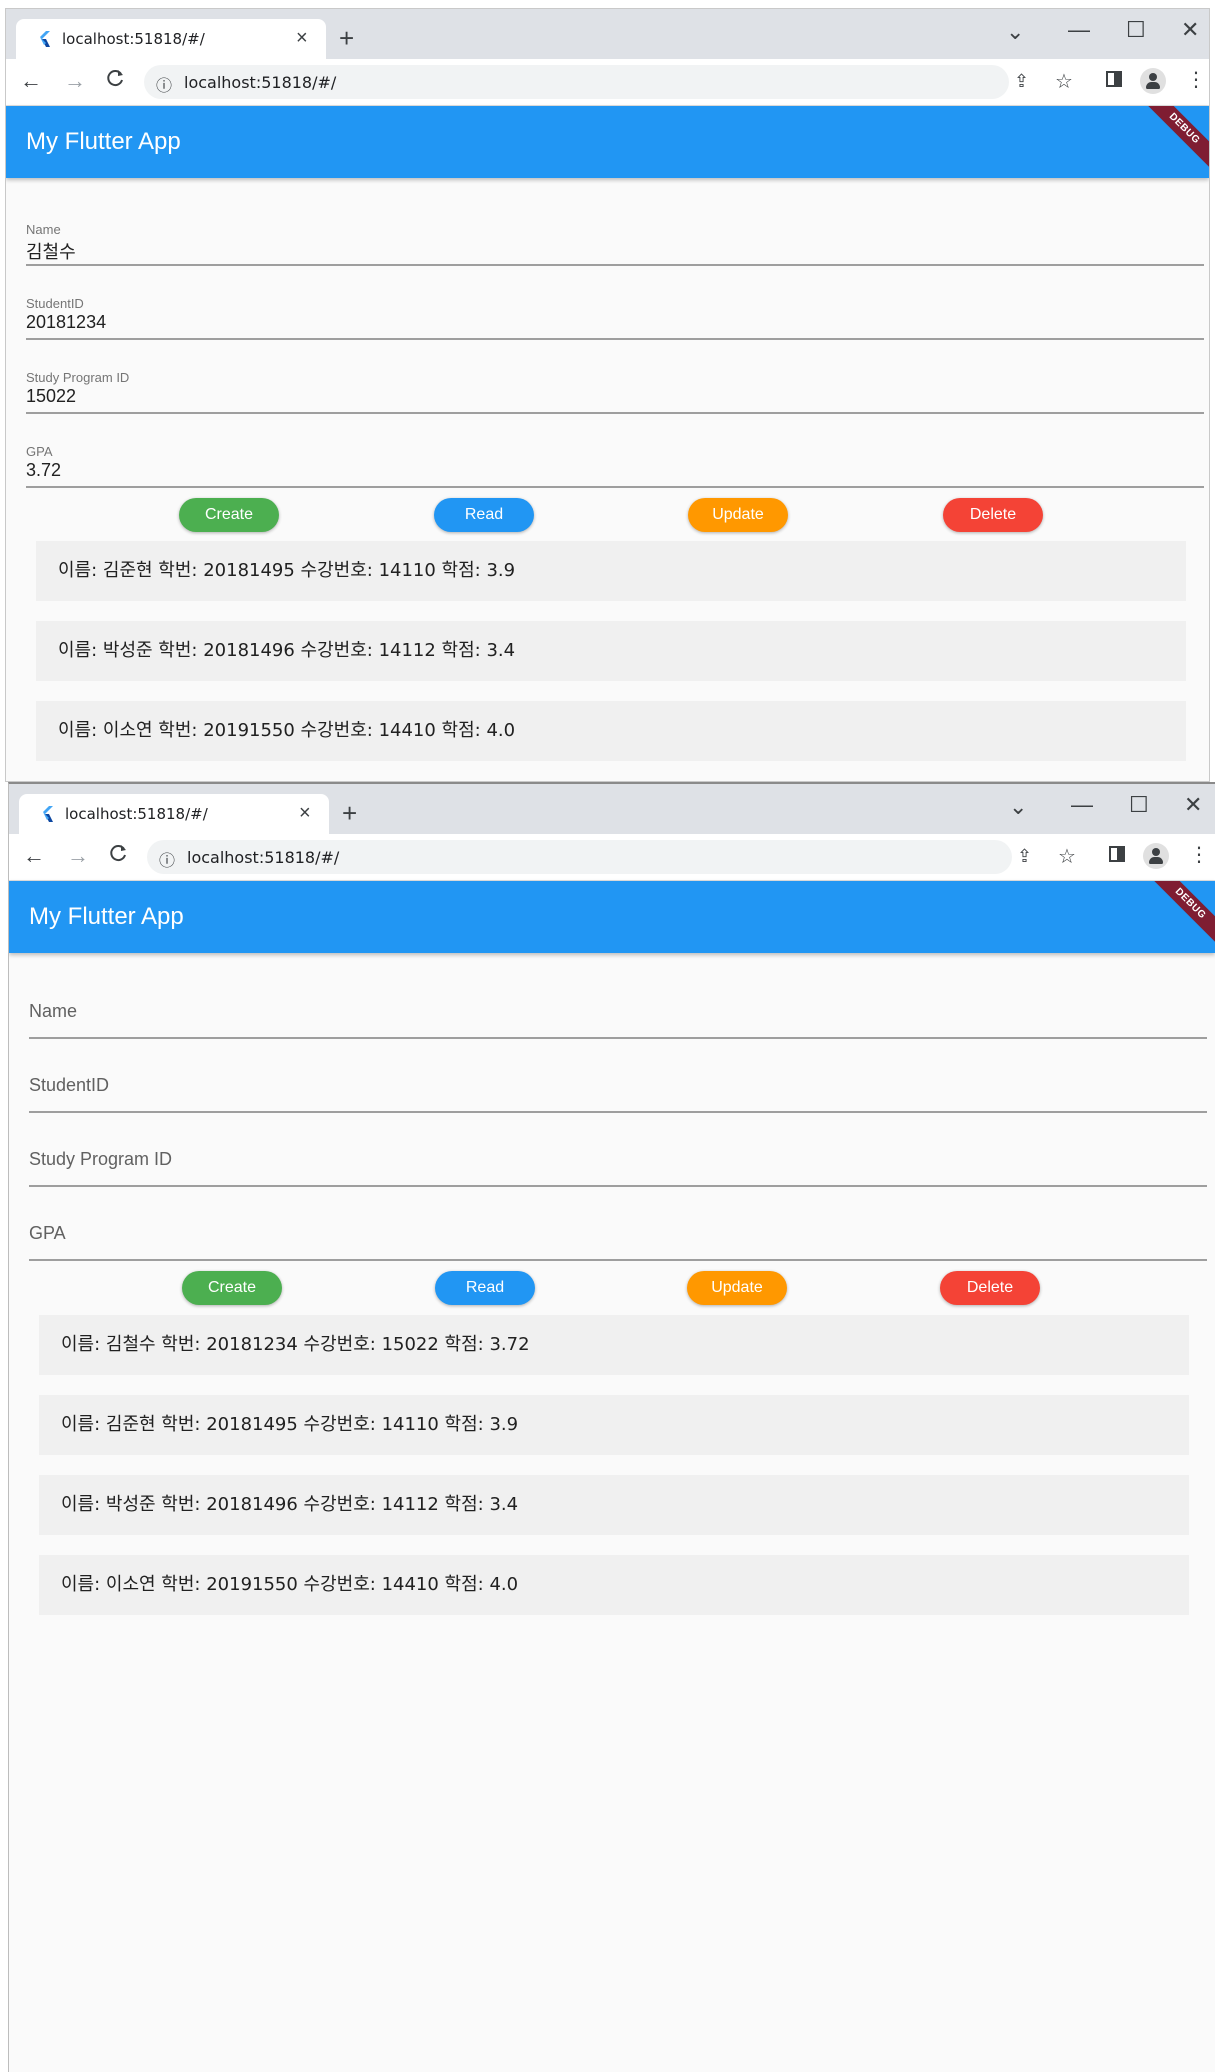 Image resolution: width=1215 pixels, height=2072 pixels. Describe the element at coordinates (78, 377) in the screenshot. I see `program-id-label: Study Program ID` at that location.